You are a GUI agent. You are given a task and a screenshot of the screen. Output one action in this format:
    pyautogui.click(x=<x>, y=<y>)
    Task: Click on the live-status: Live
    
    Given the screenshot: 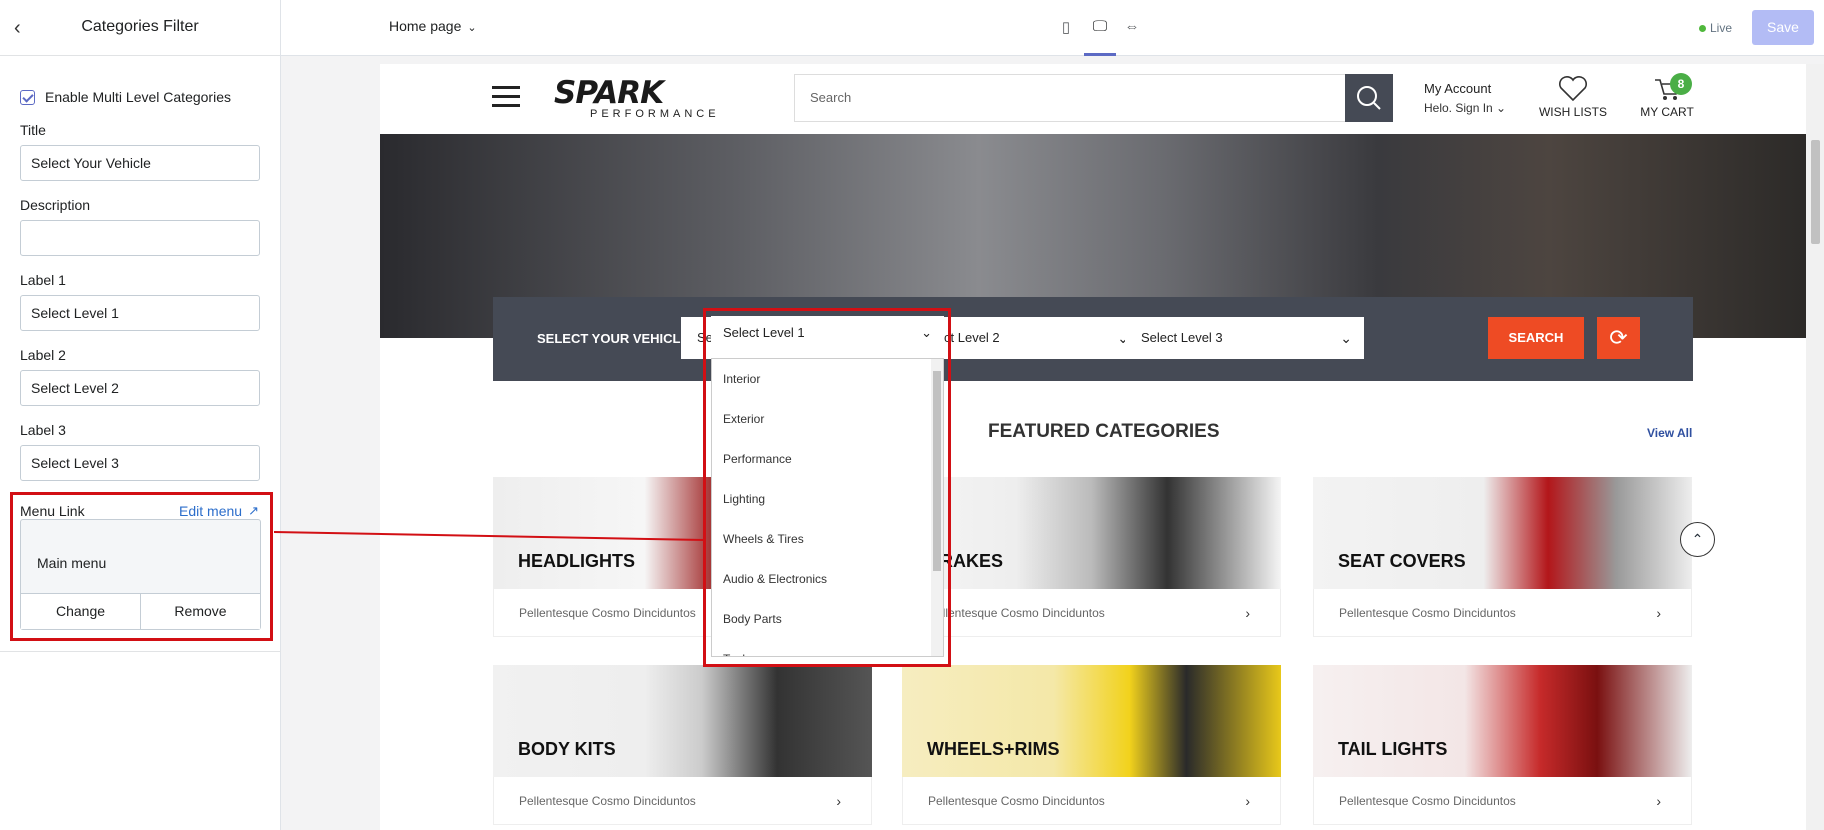 What is the action you would take?
    pyautogui.click(x=1715, y=28)
    